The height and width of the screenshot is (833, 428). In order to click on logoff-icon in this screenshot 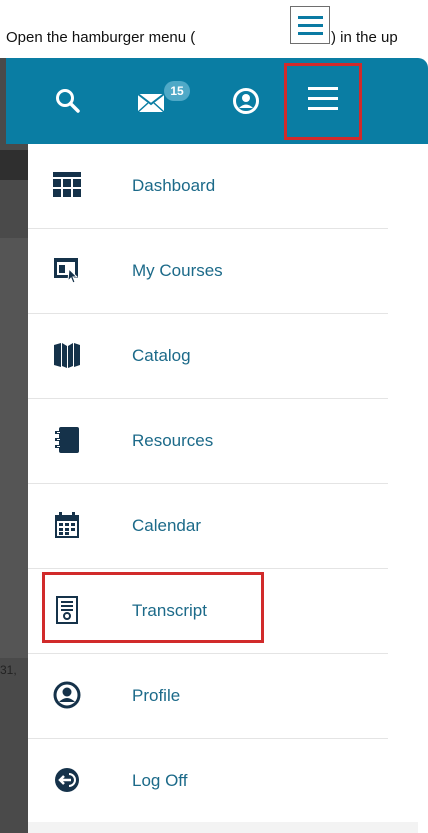, I will do `click(67, 780)`.